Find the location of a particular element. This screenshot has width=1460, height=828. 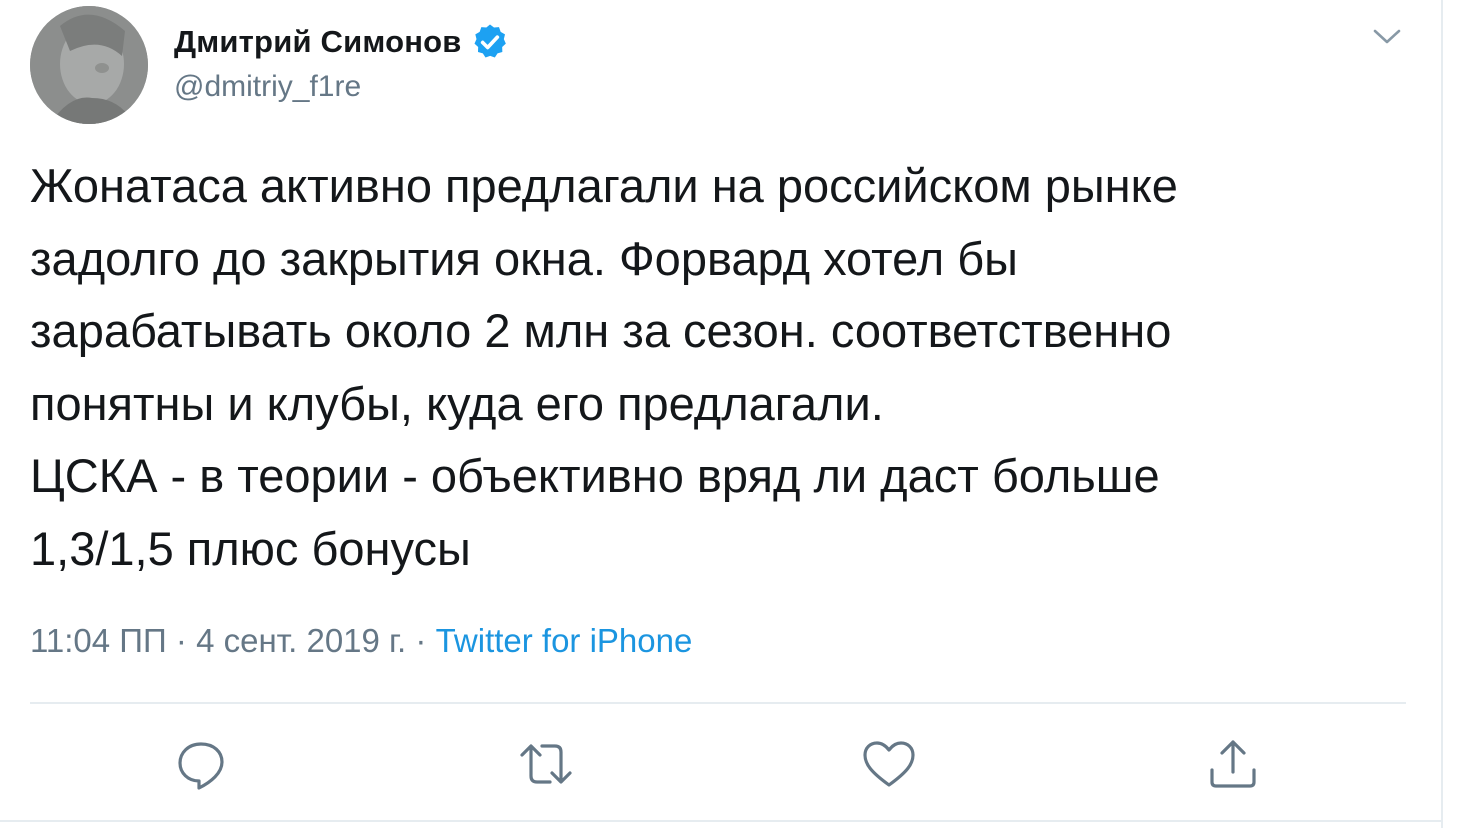

display-name: Дмитрий Симонов is located at coordinates (318, 42).